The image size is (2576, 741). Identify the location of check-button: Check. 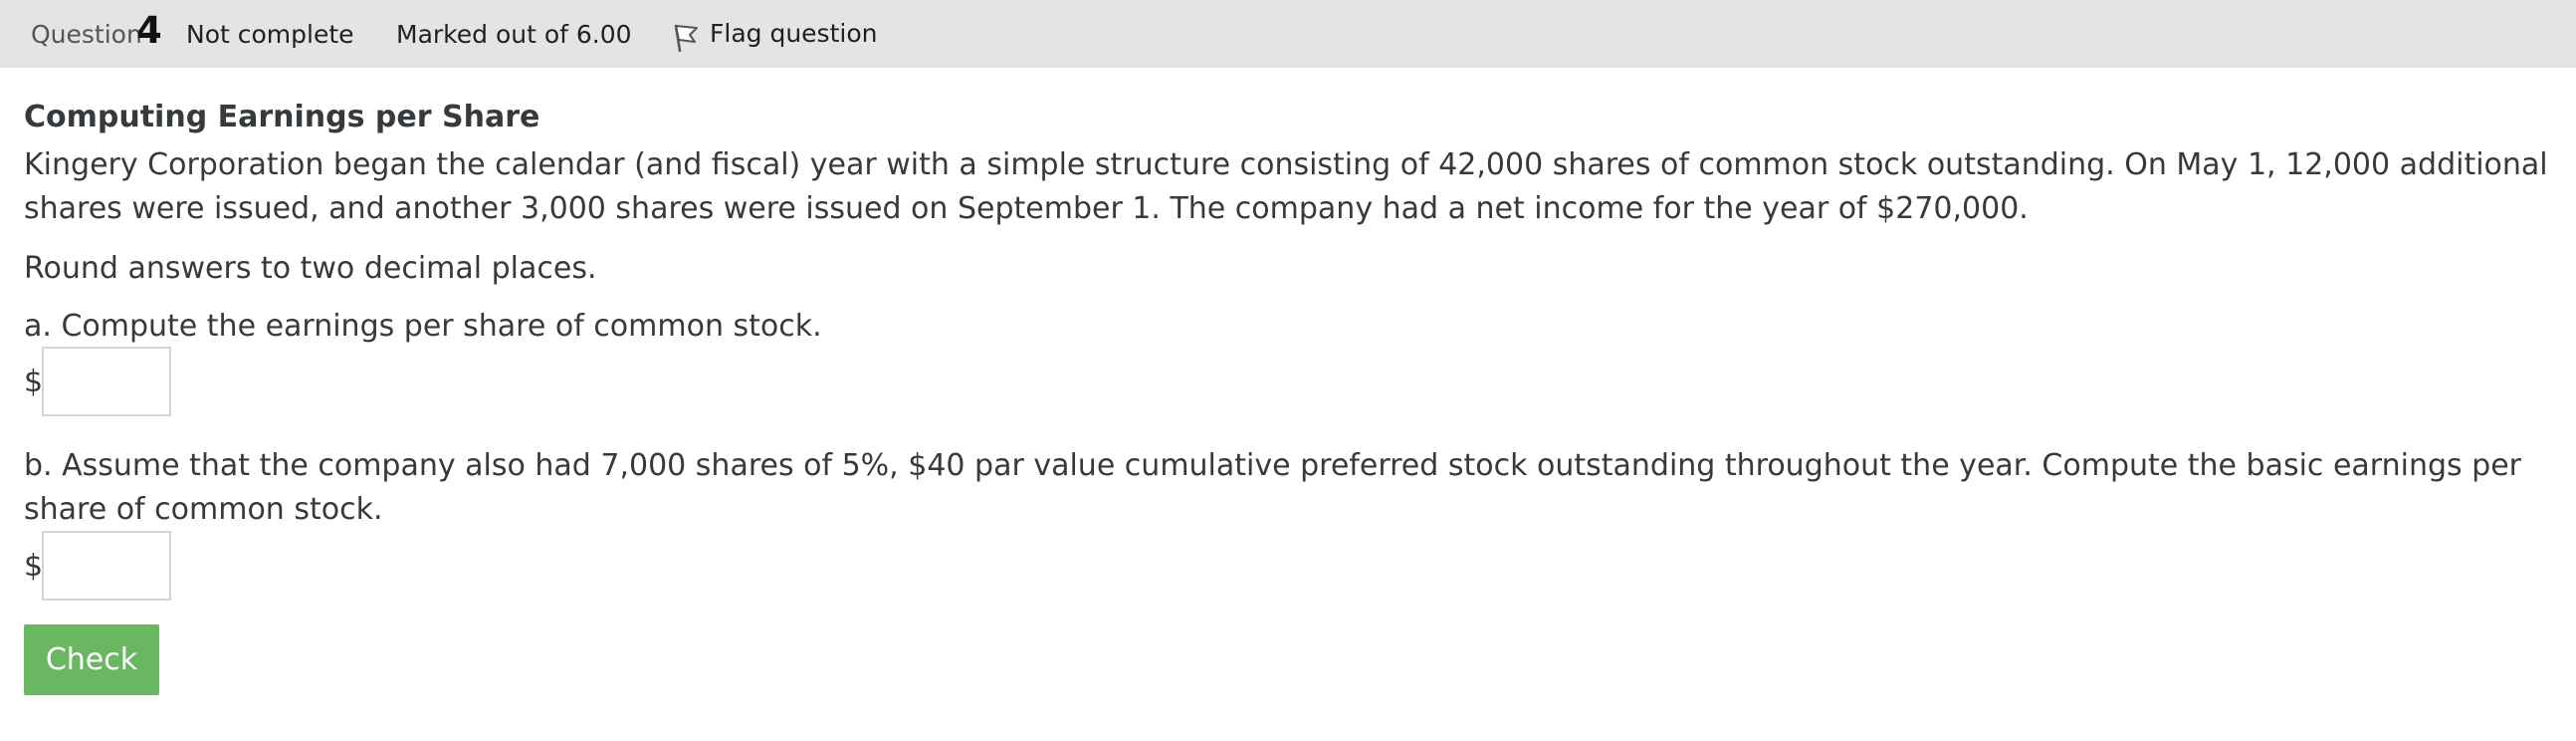
(91, 659).